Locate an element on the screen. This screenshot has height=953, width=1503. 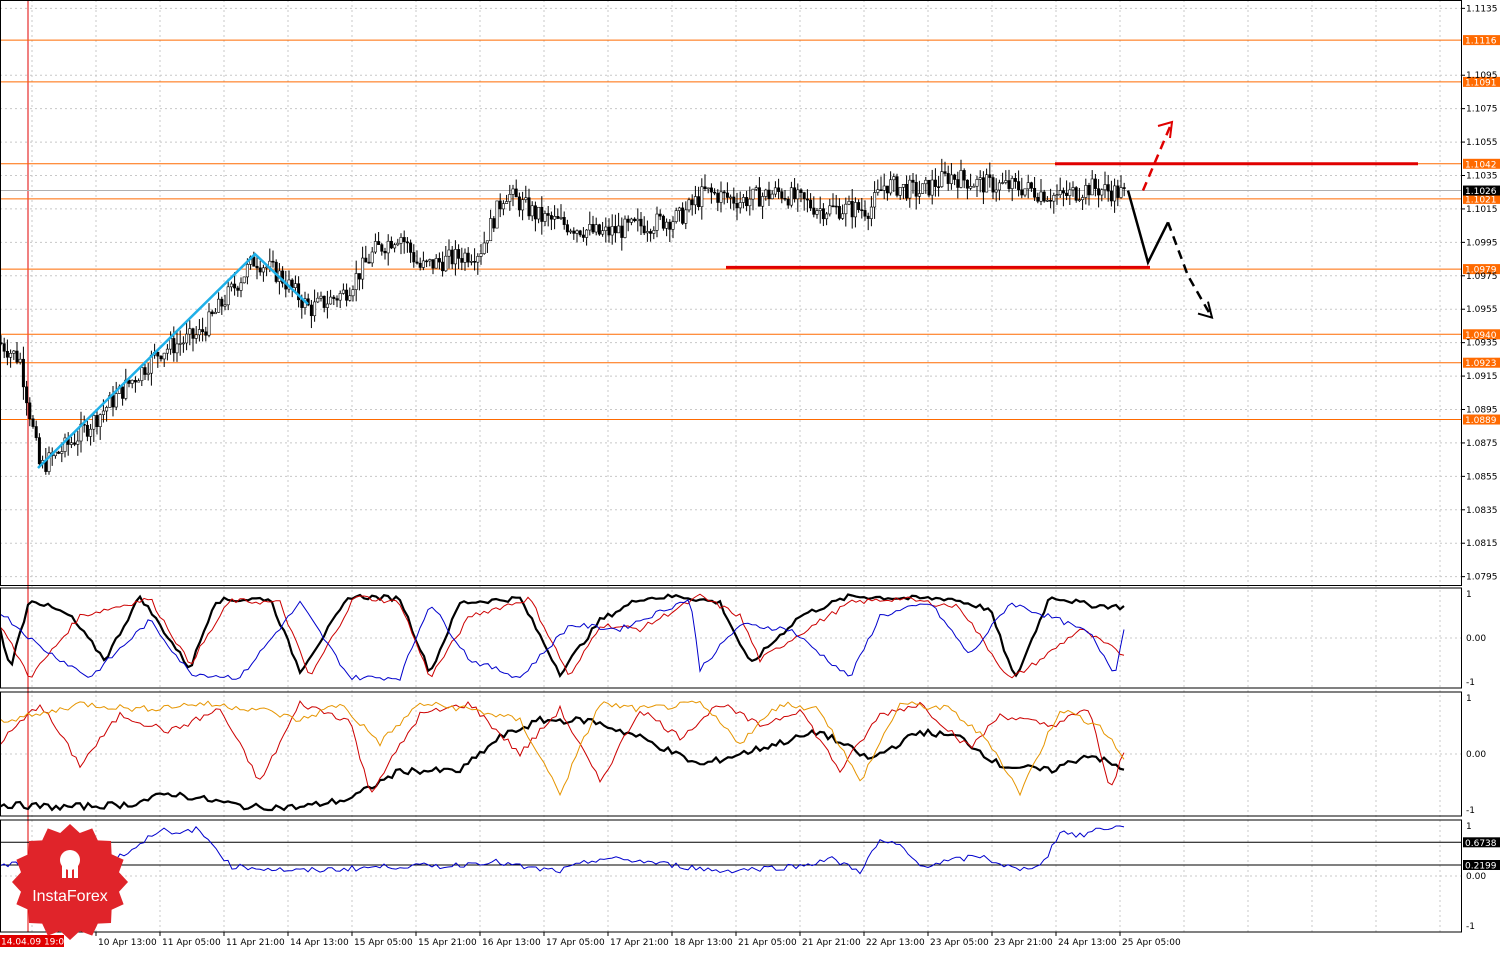
price-tick-label: 1.0995 is located at coordinates (1482, 243).